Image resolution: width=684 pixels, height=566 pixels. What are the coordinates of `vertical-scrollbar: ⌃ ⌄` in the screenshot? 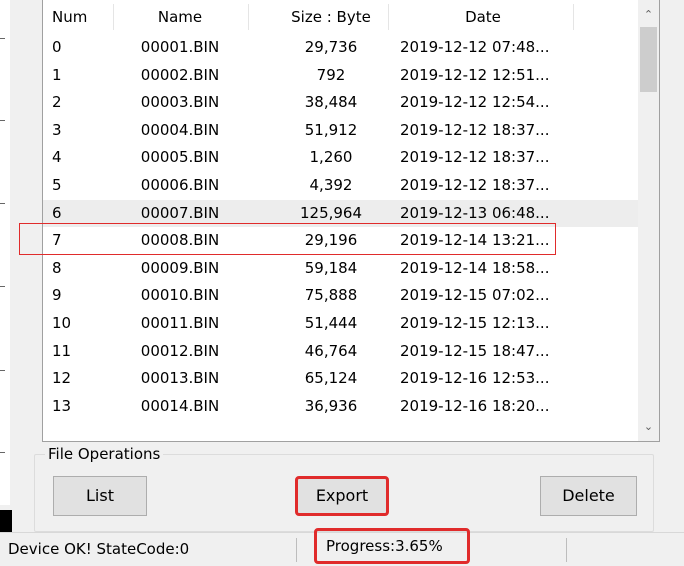 It's located at (648, 220).